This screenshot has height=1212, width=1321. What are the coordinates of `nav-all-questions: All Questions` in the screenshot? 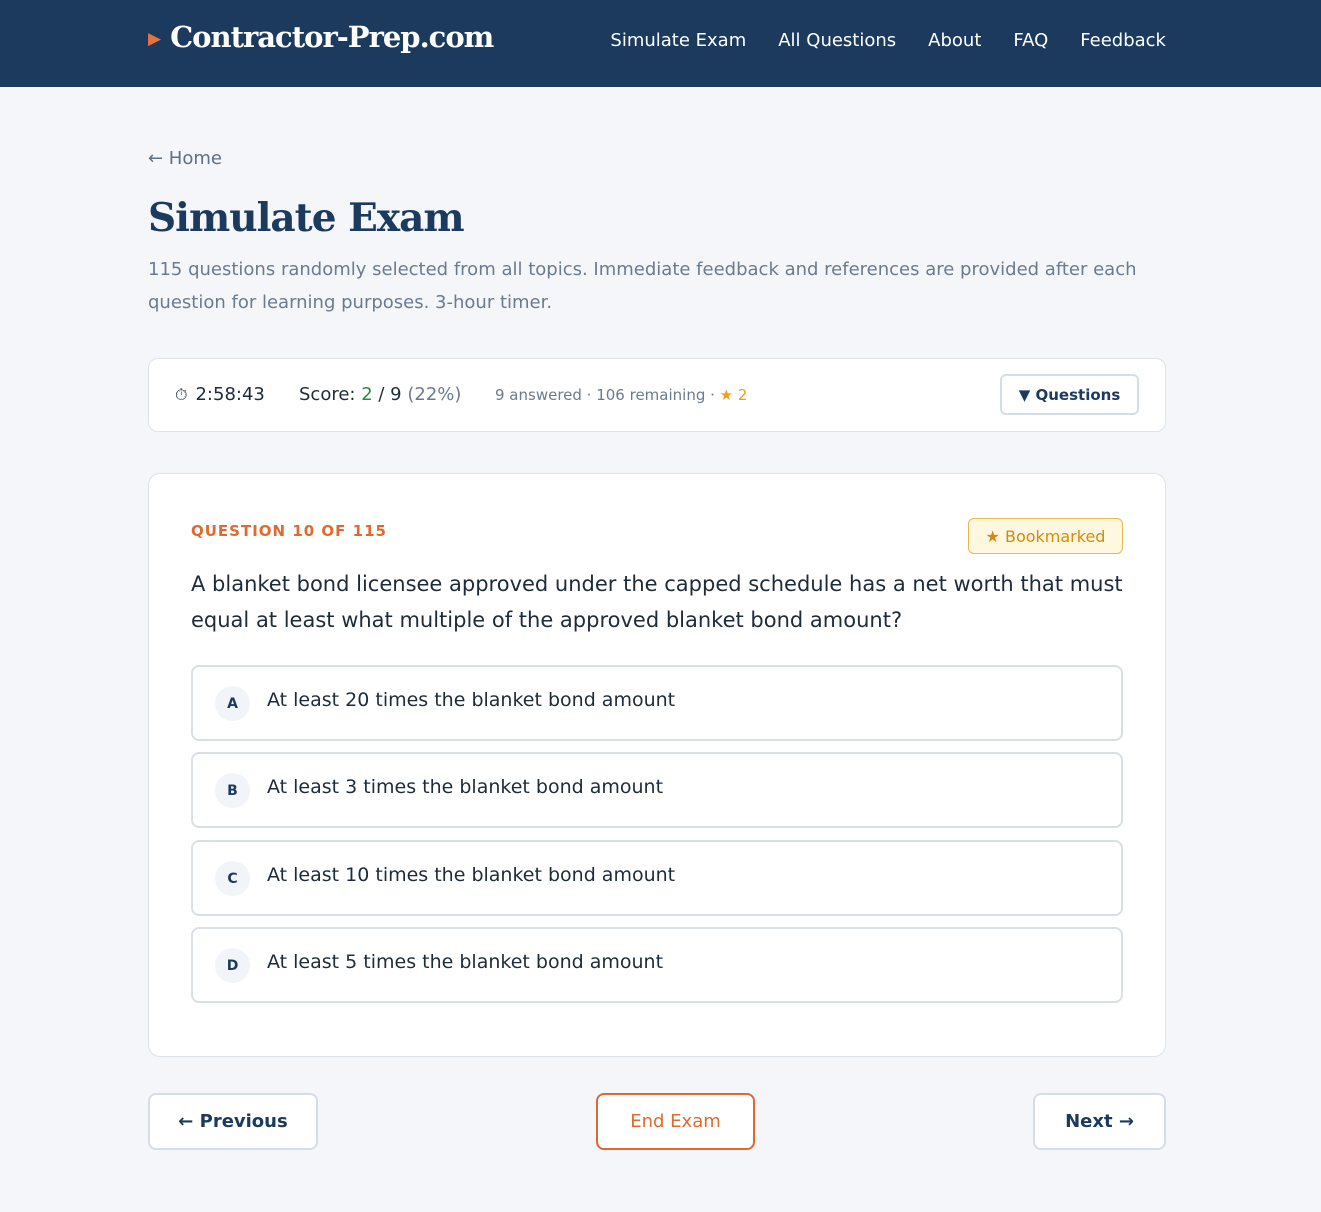 It's located at (837, 40).